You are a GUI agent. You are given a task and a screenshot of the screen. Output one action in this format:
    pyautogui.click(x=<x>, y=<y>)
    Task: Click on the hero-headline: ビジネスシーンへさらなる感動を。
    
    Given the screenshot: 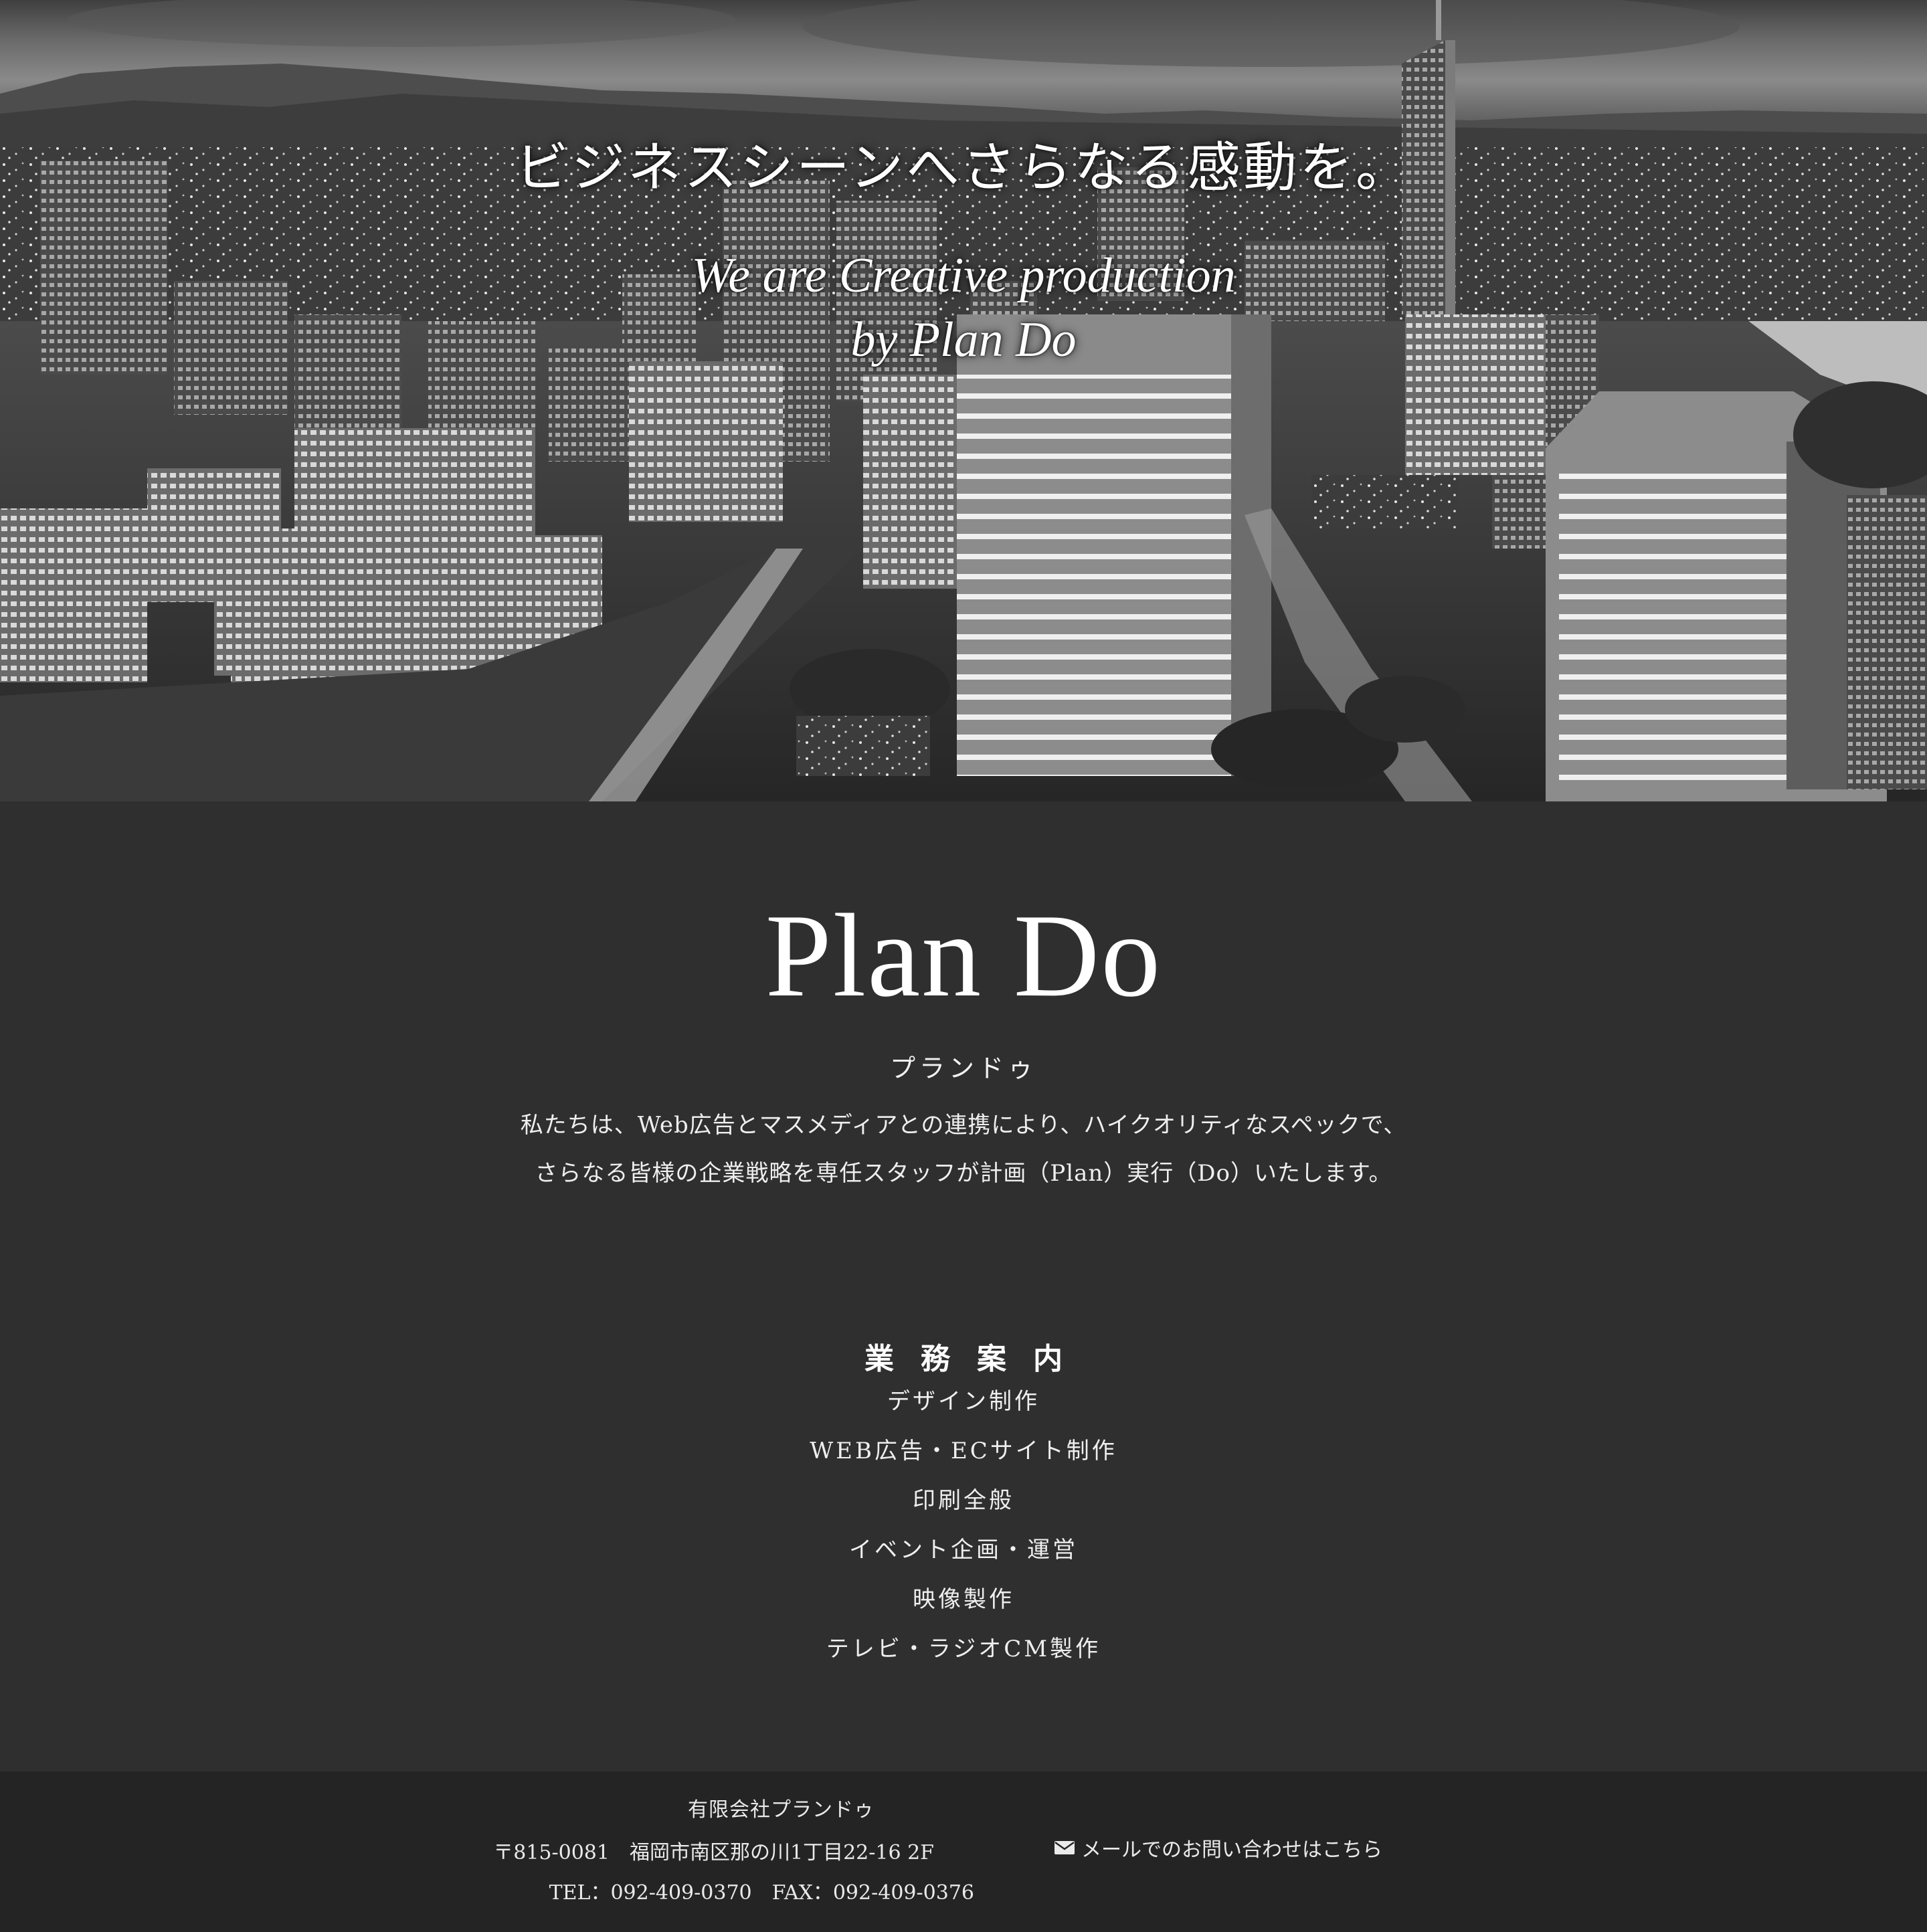 What is the action you would take?
    pyautogui.click(x=963, y=167)
    